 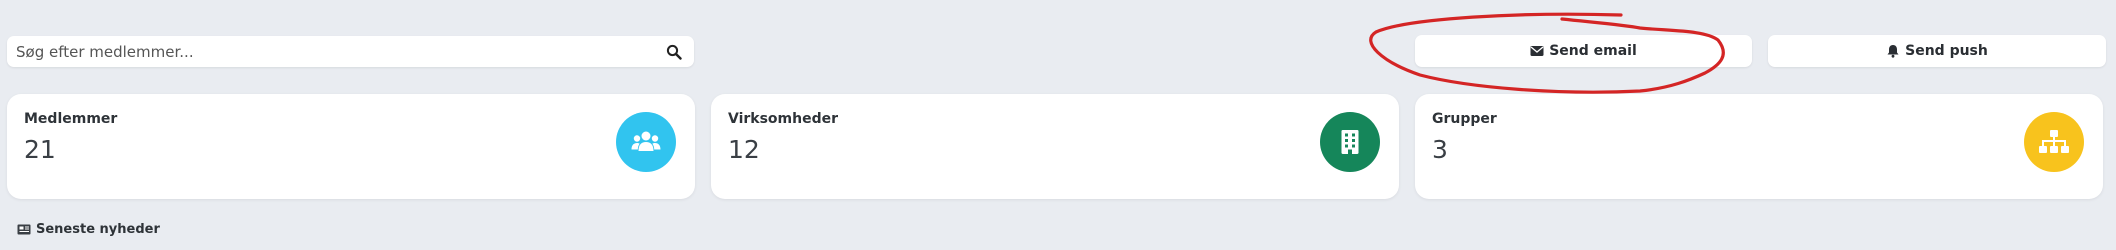 What do you see at coordinates (1593, 51) in the screenshot?
I see `send-email-label: Send email` at bounding box center [1593, 51].